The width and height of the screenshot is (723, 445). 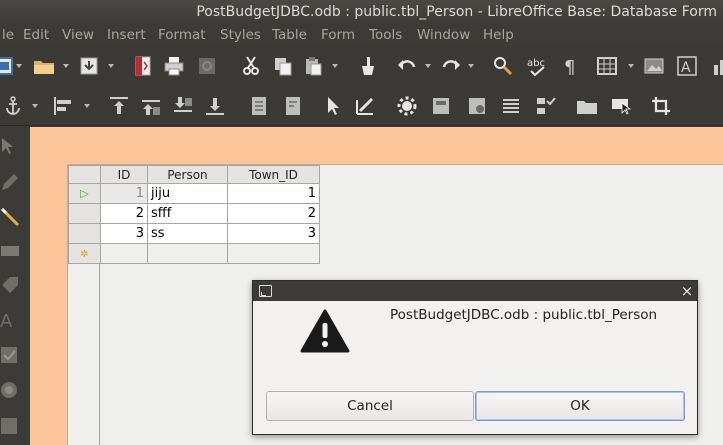 I want to click on undo-icon, so click(x=407, y=66).